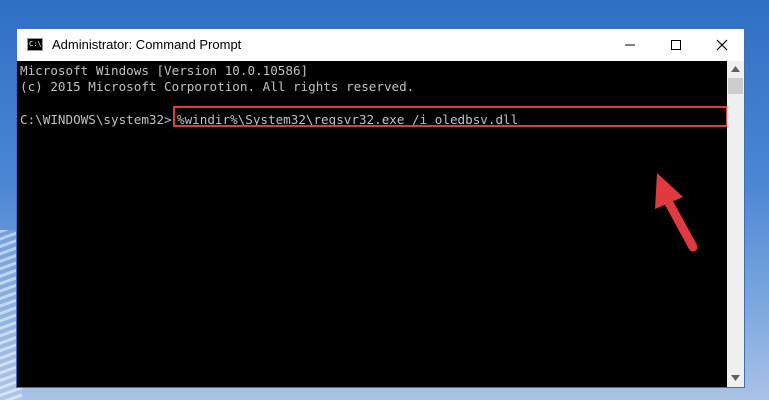 The width and height of the screenshot is (769, 400). What do you see at coordinates (676, 212) in the screenshot?
I see `red-arrow-icon` at bounding box center [676, 212].